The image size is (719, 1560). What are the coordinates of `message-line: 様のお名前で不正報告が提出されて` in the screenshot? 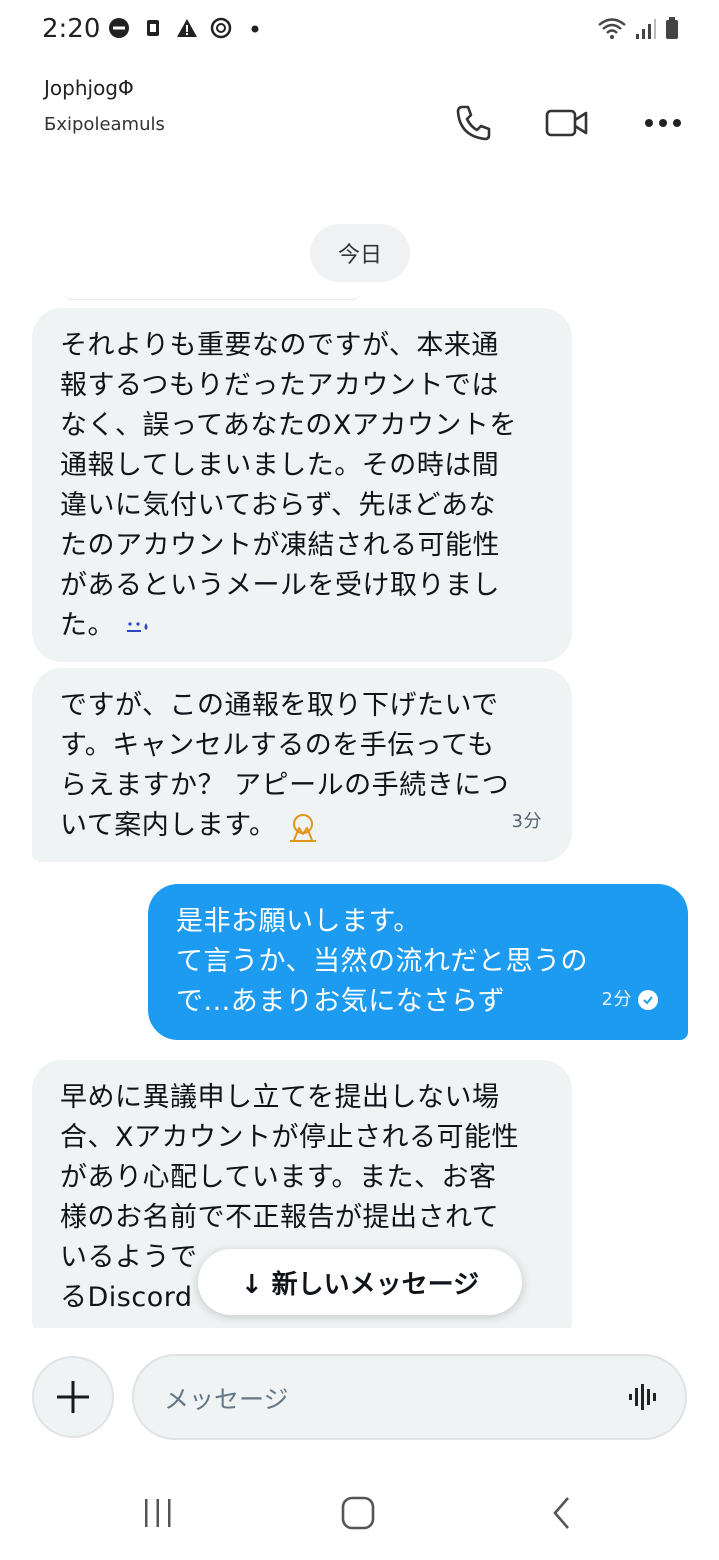 It's located at (280, 1217).